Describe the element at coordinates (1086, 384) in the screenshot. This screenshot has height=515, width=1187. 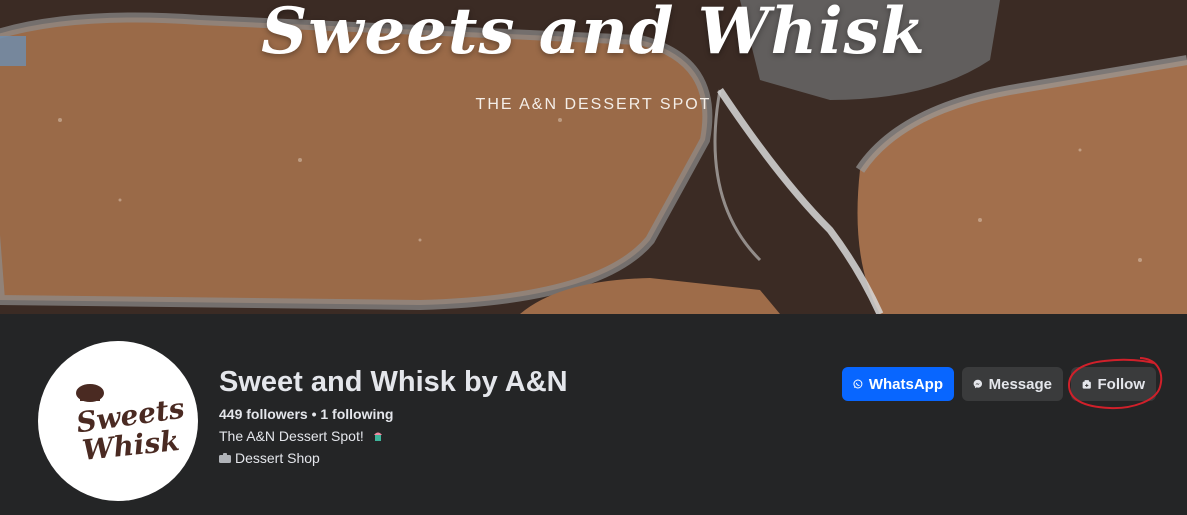
I see `follow-page-icon` at that location.